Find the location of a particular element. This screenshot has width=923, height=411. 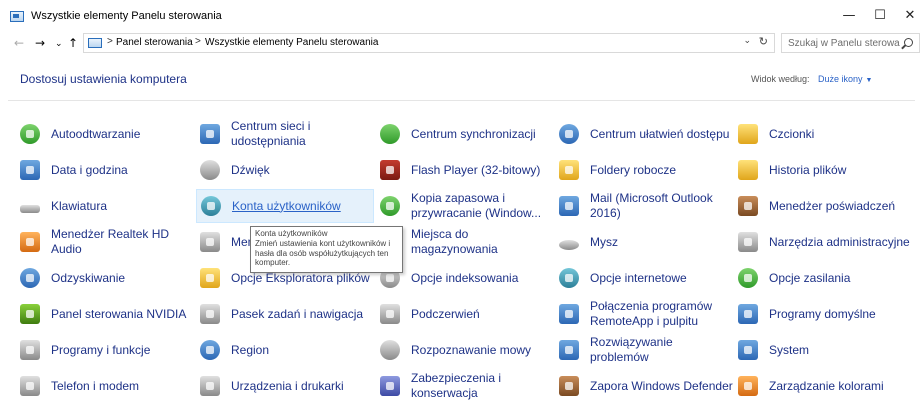

item-label: Menedżer Realtek HD Audio is located at coordinates (110, 241).